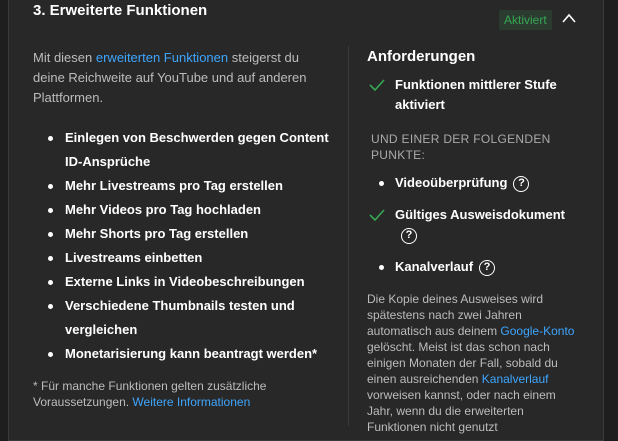 This screenshot has width=618, height=441. I want to click on advanced-features-link: erweiterten Funktionen, so click(162, 57).